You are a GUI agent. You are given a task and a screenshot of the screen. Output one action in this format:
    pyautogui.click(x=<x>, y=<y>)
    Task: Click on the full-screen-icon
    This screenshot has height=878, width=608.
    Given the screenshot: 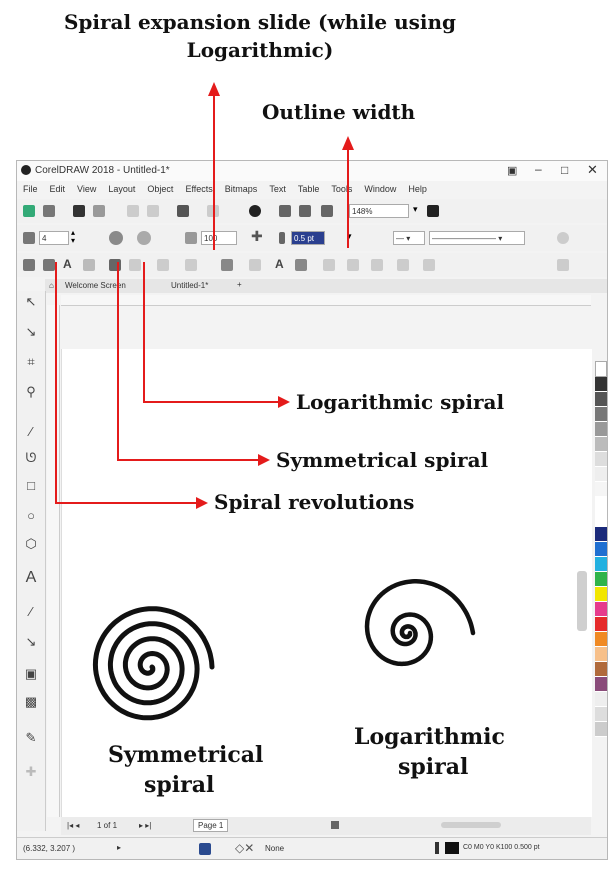 What is the action you would take?
    pyautogui.click(x=433, y=211)
    